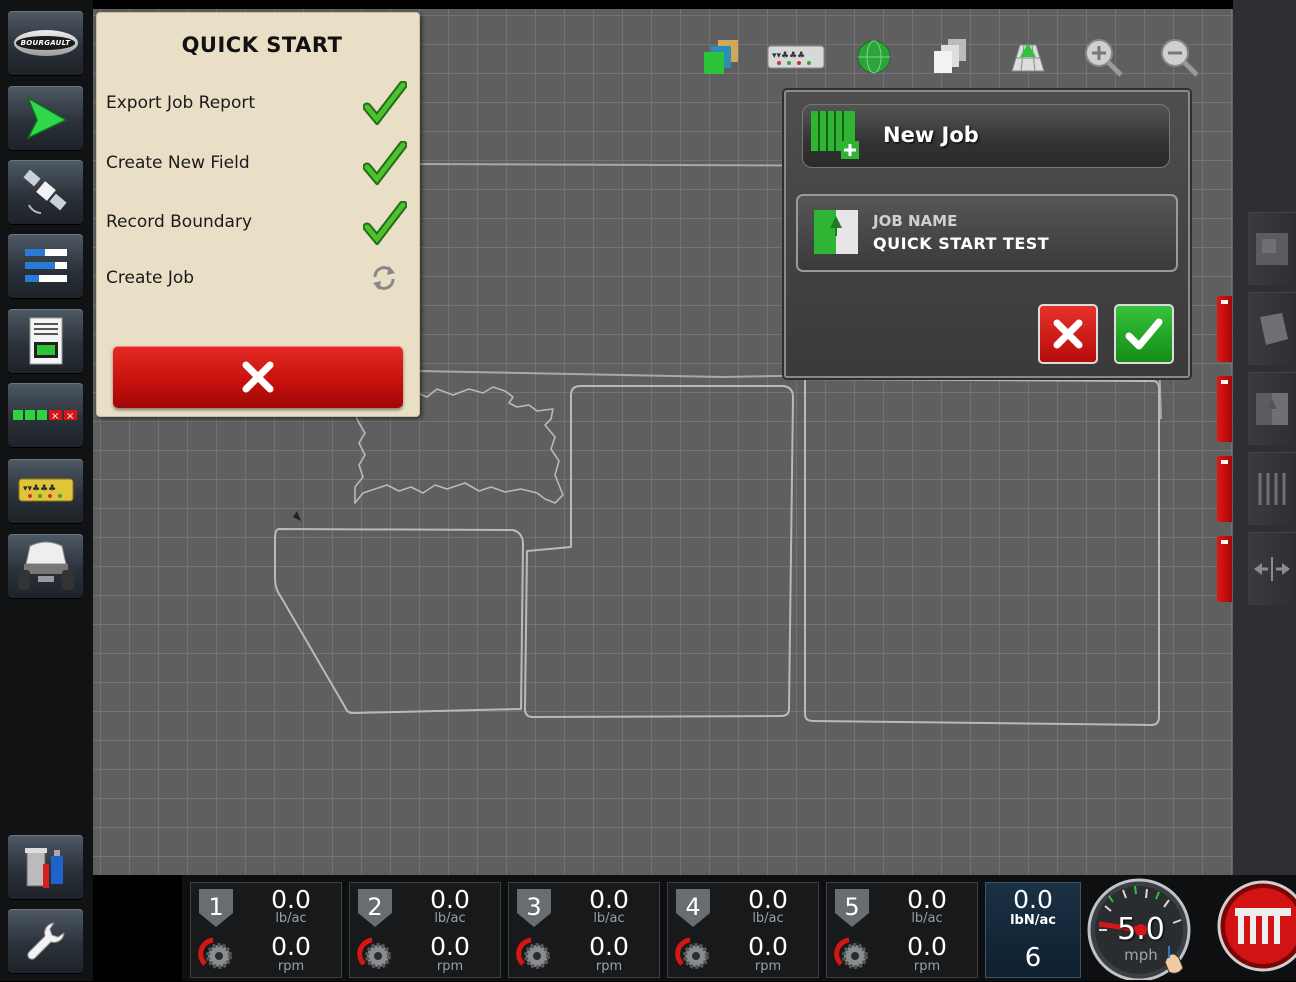  What do you see at coordinates (266, 930) in the screenshot?
I see `section-1-panel: 1 0.0 lb/ac 0.0 rpm` at bounding box center [266, 930].